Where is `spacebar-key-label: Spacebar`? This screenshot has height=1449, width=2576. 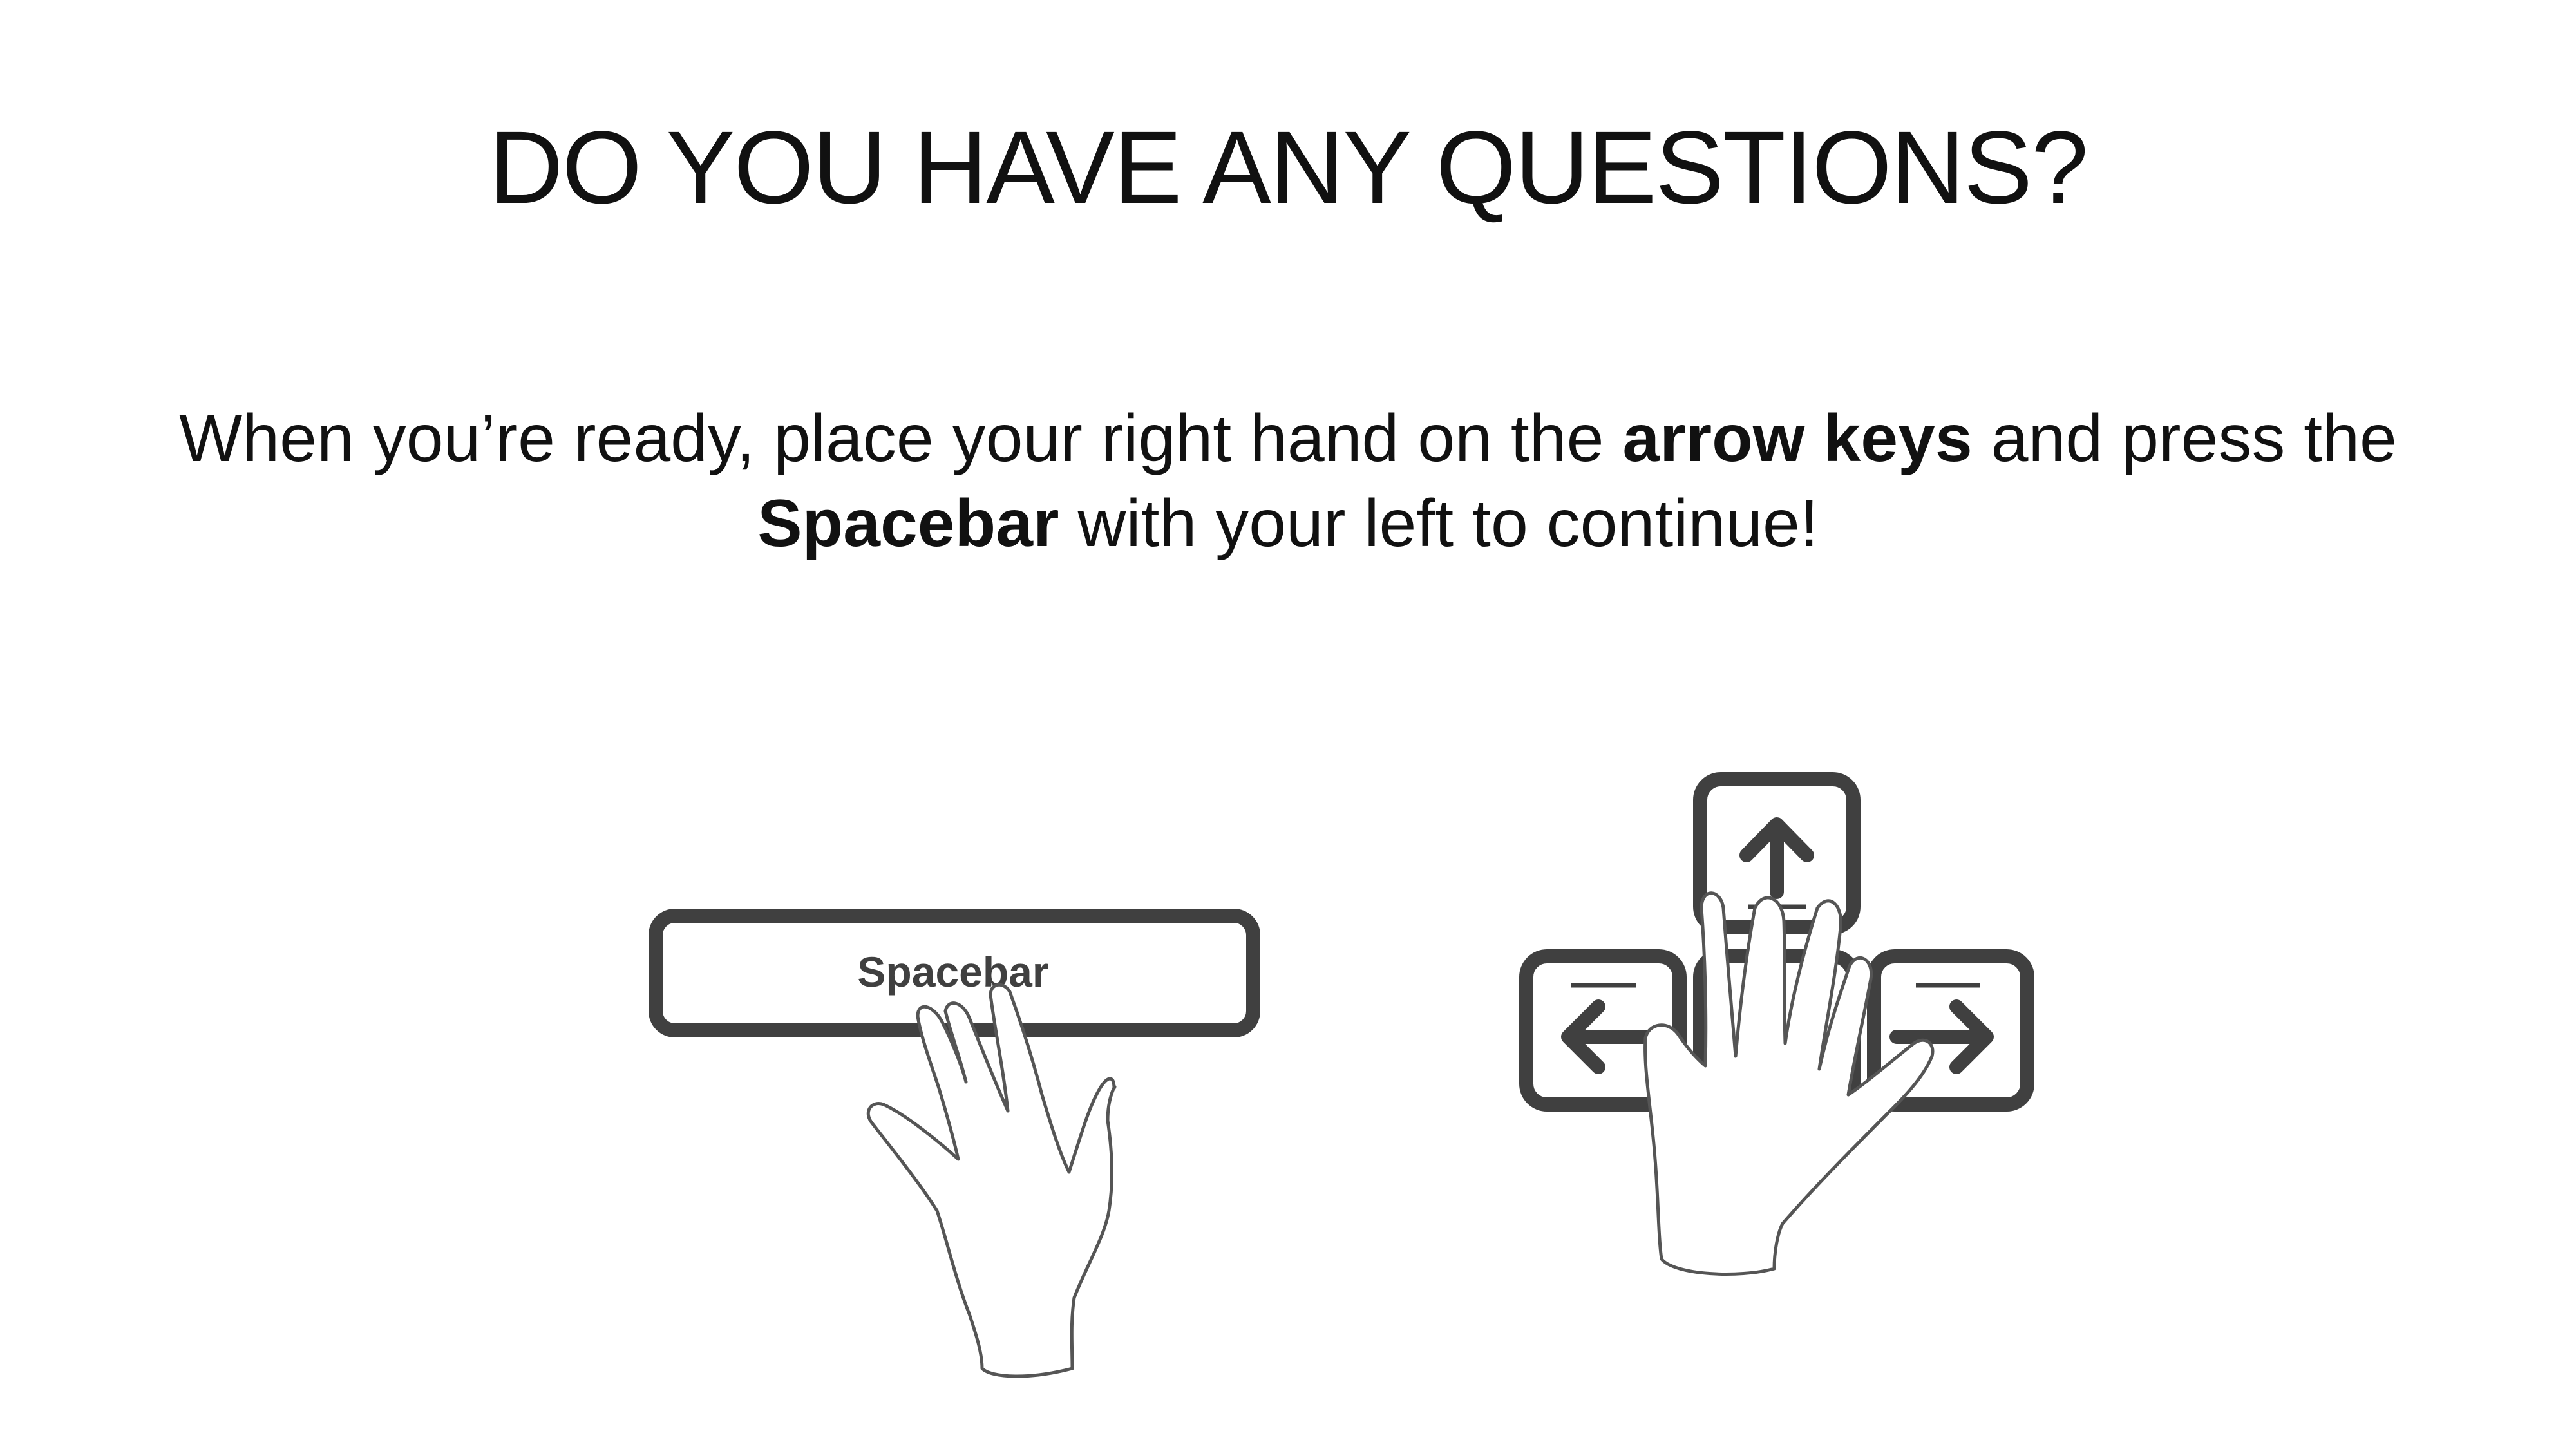
spacebar-key-label: Spacebar is located at coordinates (952, 972).